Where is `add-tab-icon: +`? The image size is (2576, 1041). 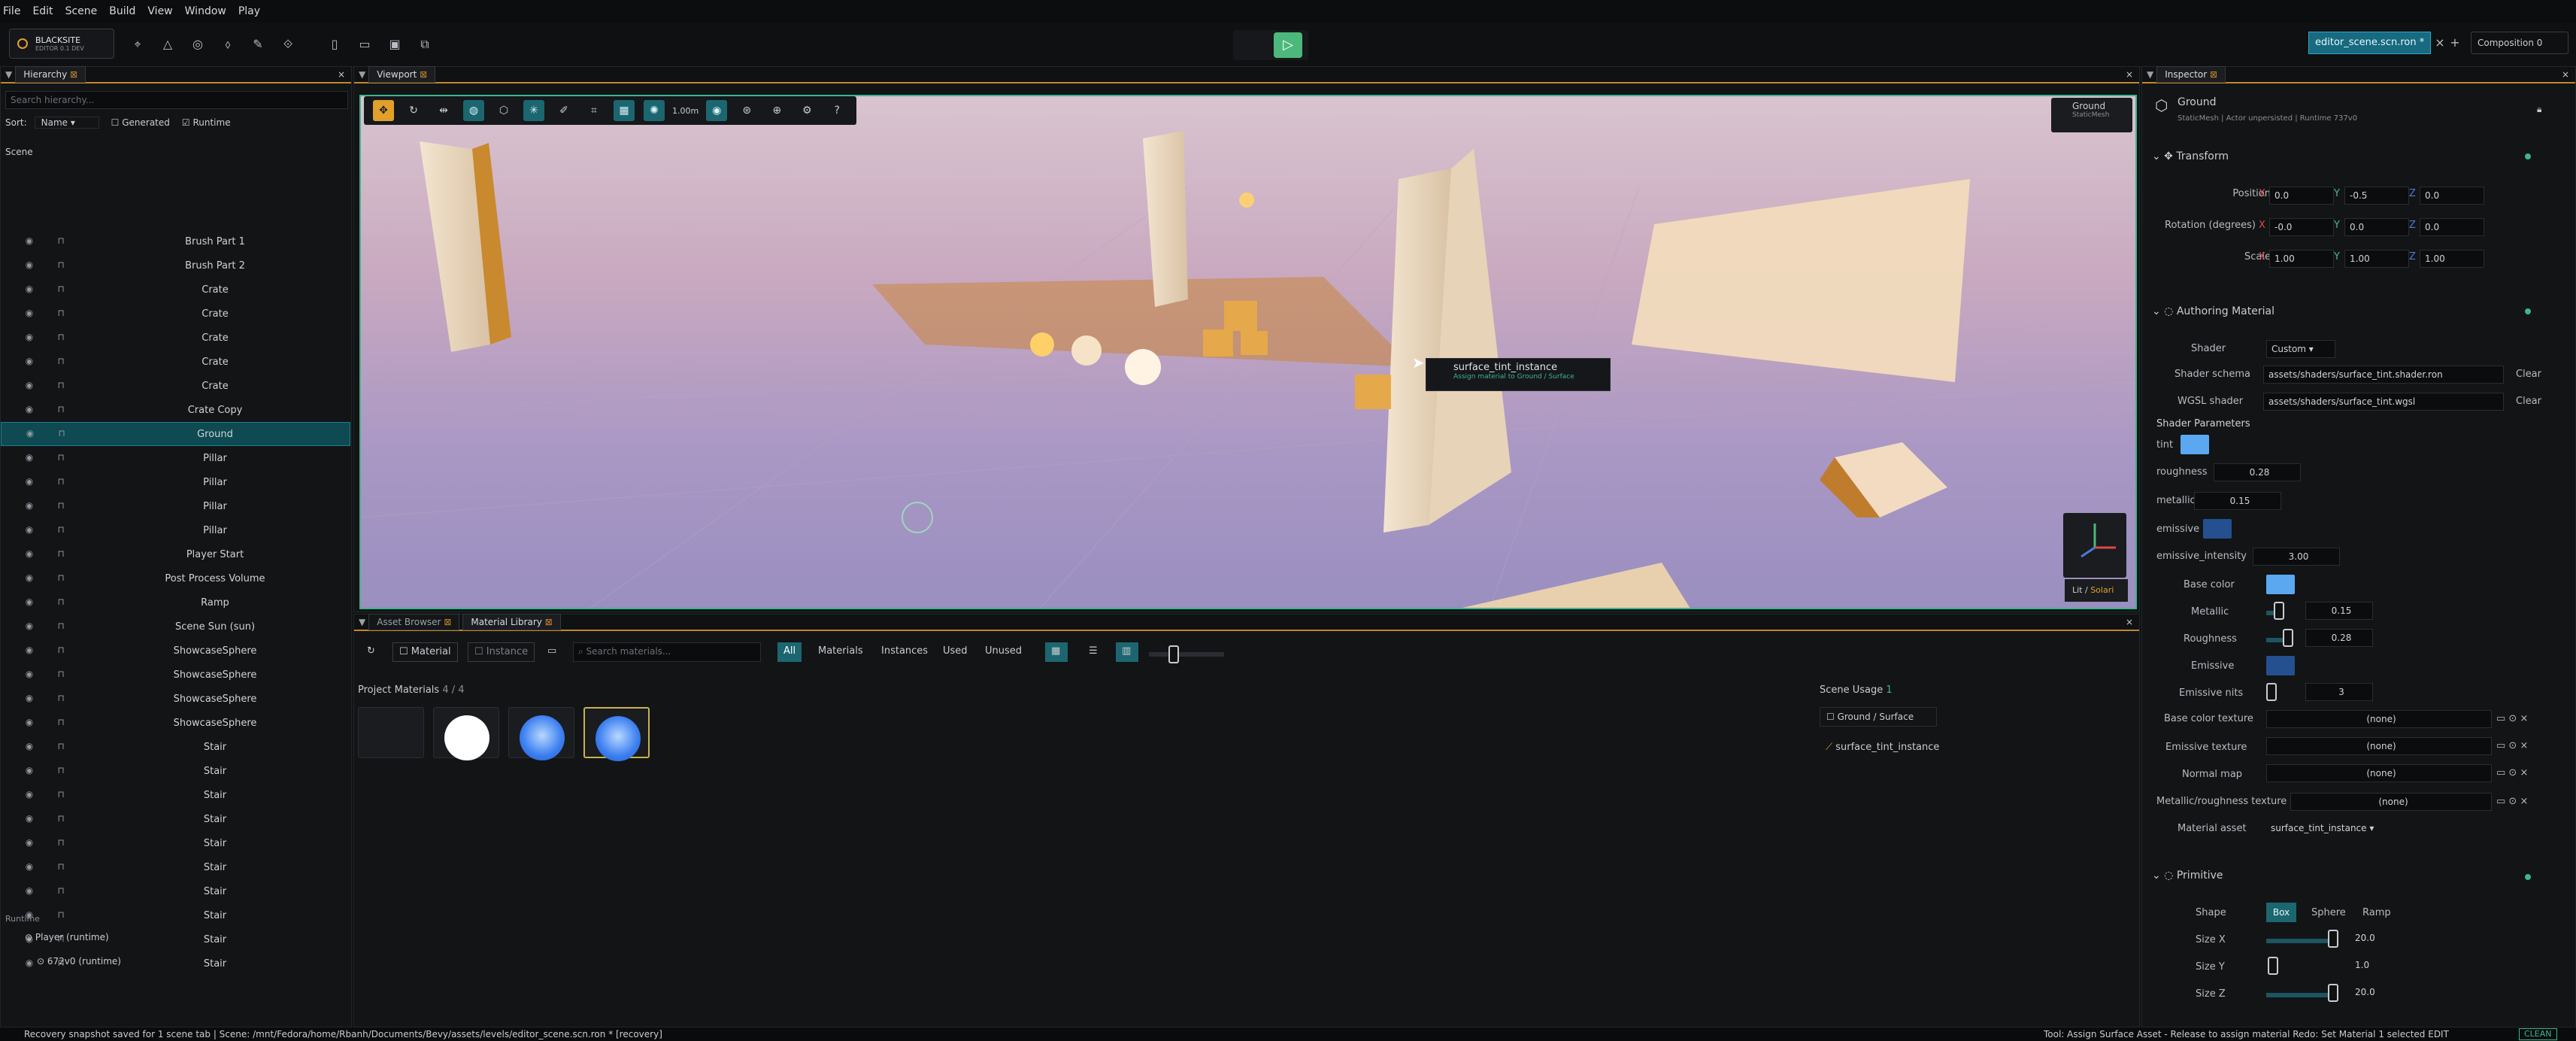
add-tab-icon: + is located at coordinates (2455, 43).